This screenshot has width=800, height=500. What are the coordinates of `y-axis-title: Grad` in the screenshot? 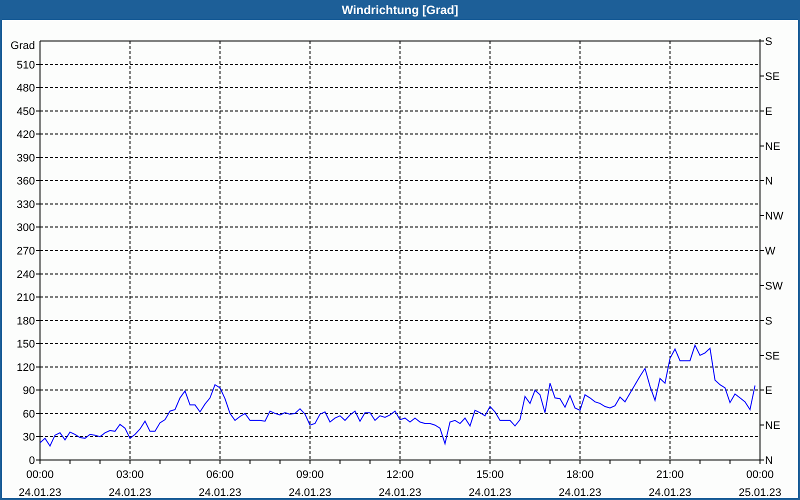 It's located at (22, 46).